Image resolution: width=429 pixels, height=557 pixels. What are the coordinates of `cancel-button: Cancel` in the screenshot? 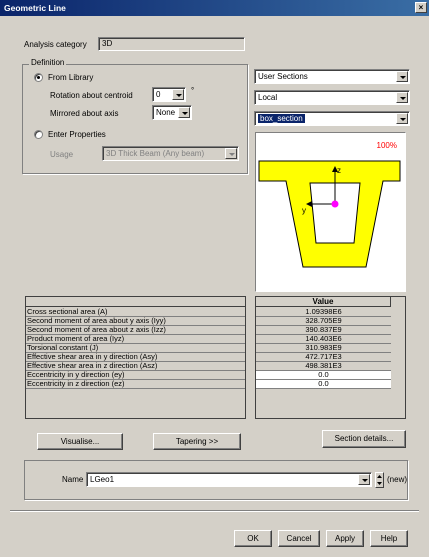 It's located at (299, 538).